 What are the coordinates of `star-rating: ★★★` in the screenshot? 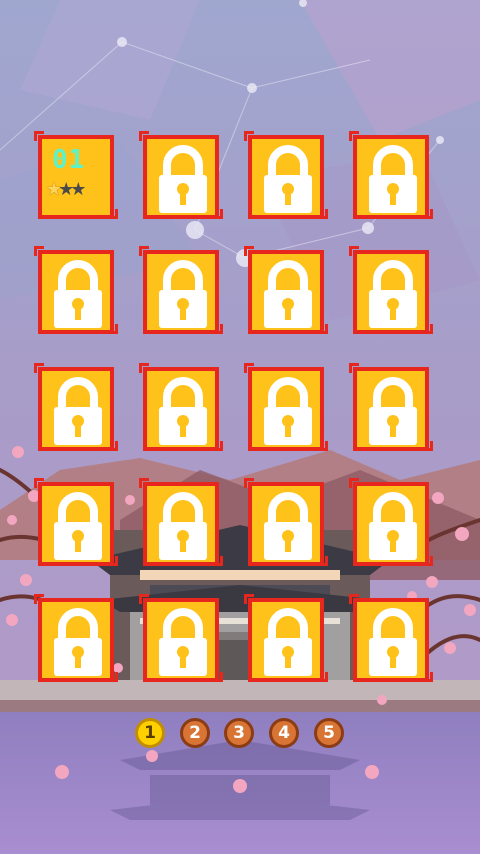 It's located at (66, 189).